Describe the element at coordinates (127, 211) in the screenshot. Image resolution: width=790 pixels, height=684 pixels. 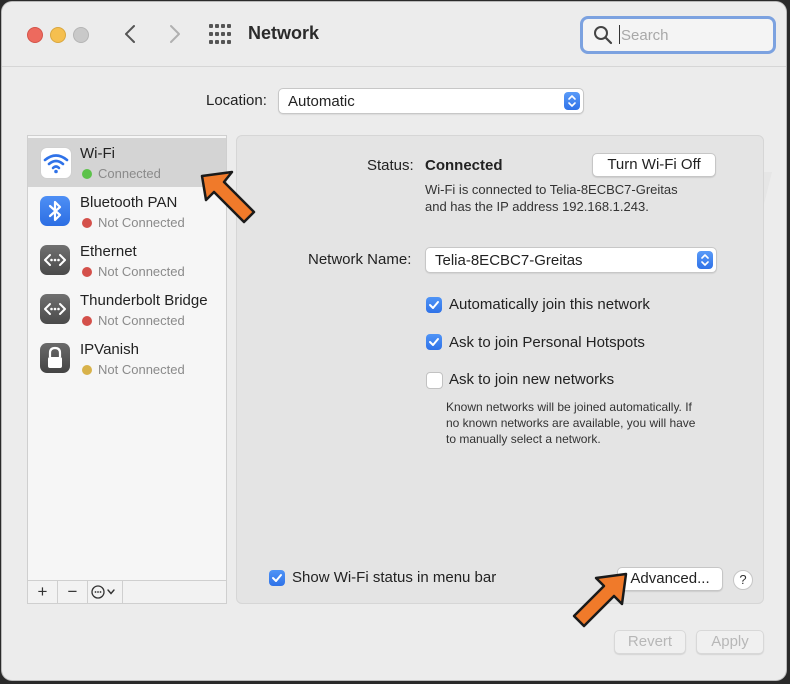
I see `sidebar-item-bluetooth-pan: Bluetooth PAN Not Connected` at that location.